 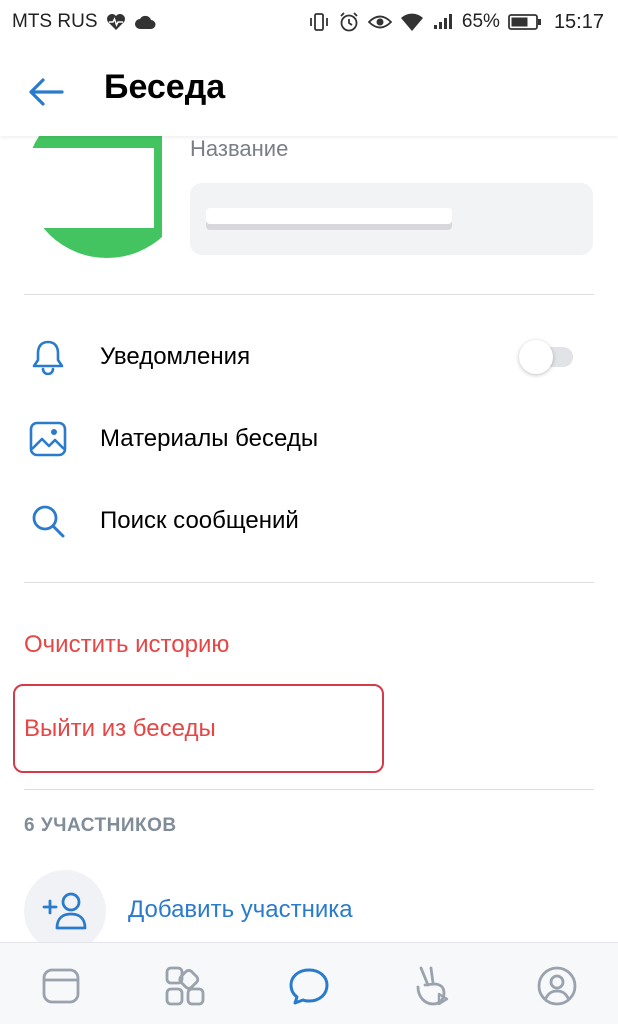 What do you see at coordinates (309, 90) in the screenshot?
I see `app-header: Беседа` at bounding box center [309, 90].